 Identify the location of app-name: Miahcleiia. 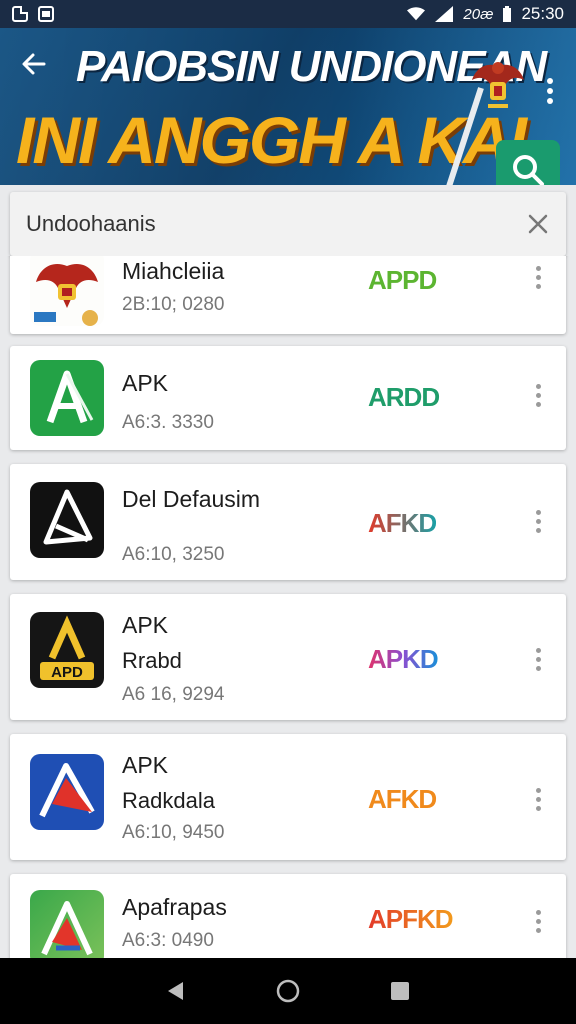
(173, 271).